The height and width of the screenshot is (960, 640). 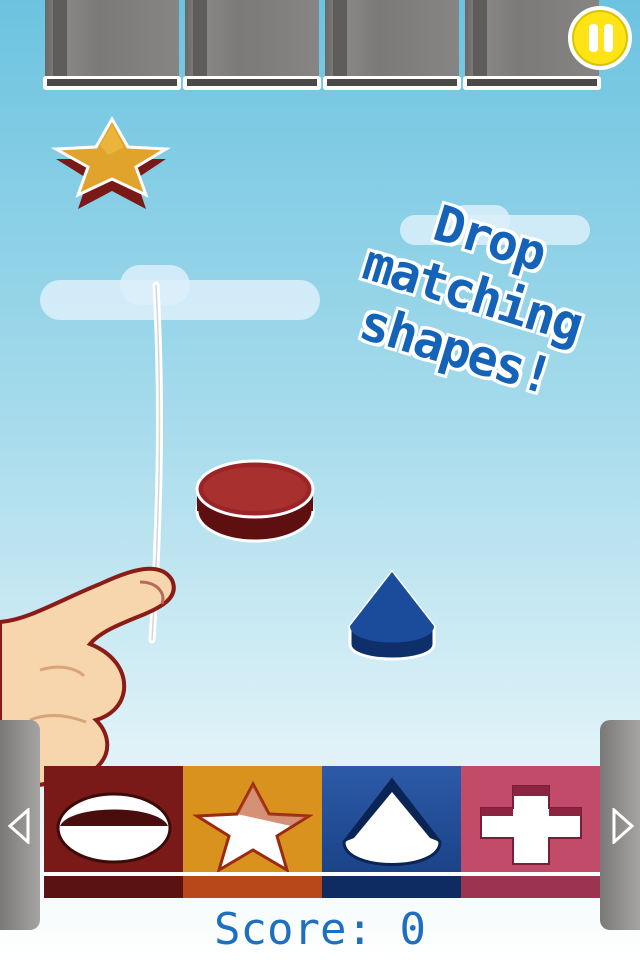 What do you see at coordinates (293, 929) in the screenshot?
I see `score-label: Score:` at bounding box center [293, 929].